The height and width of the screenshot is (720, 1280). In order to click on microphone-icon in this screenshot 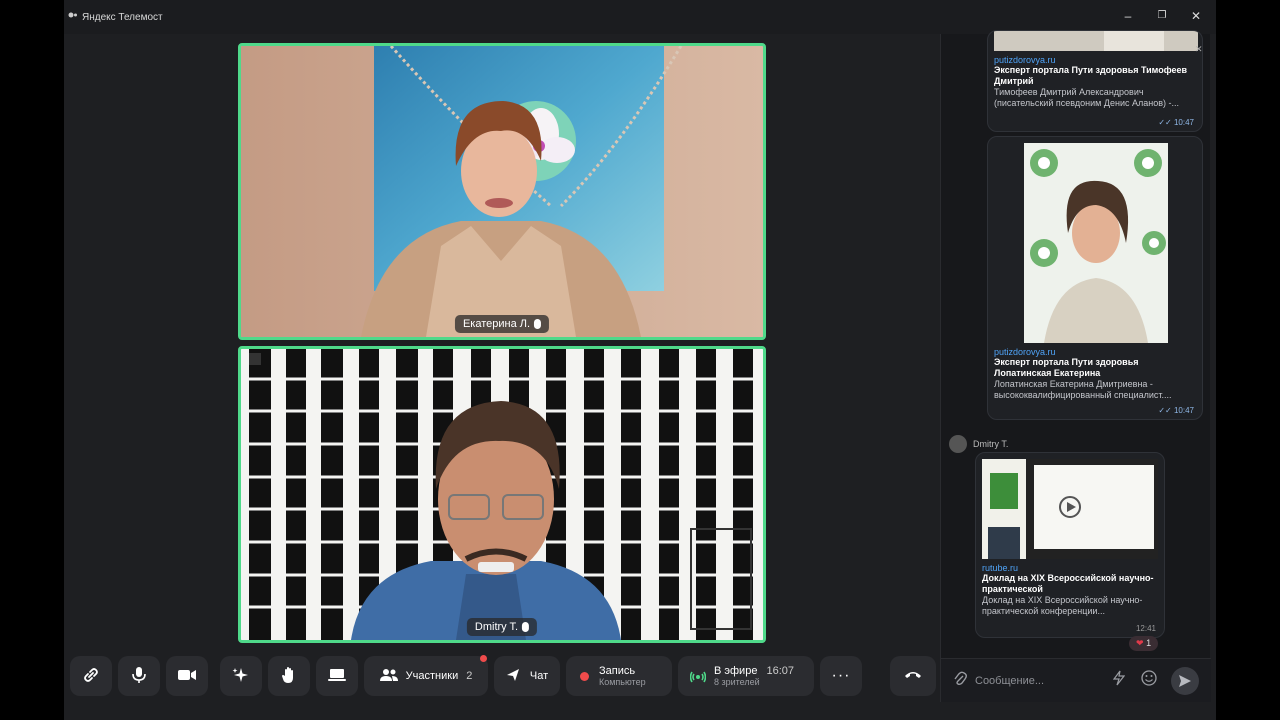, I will do `click(139, 676)`.